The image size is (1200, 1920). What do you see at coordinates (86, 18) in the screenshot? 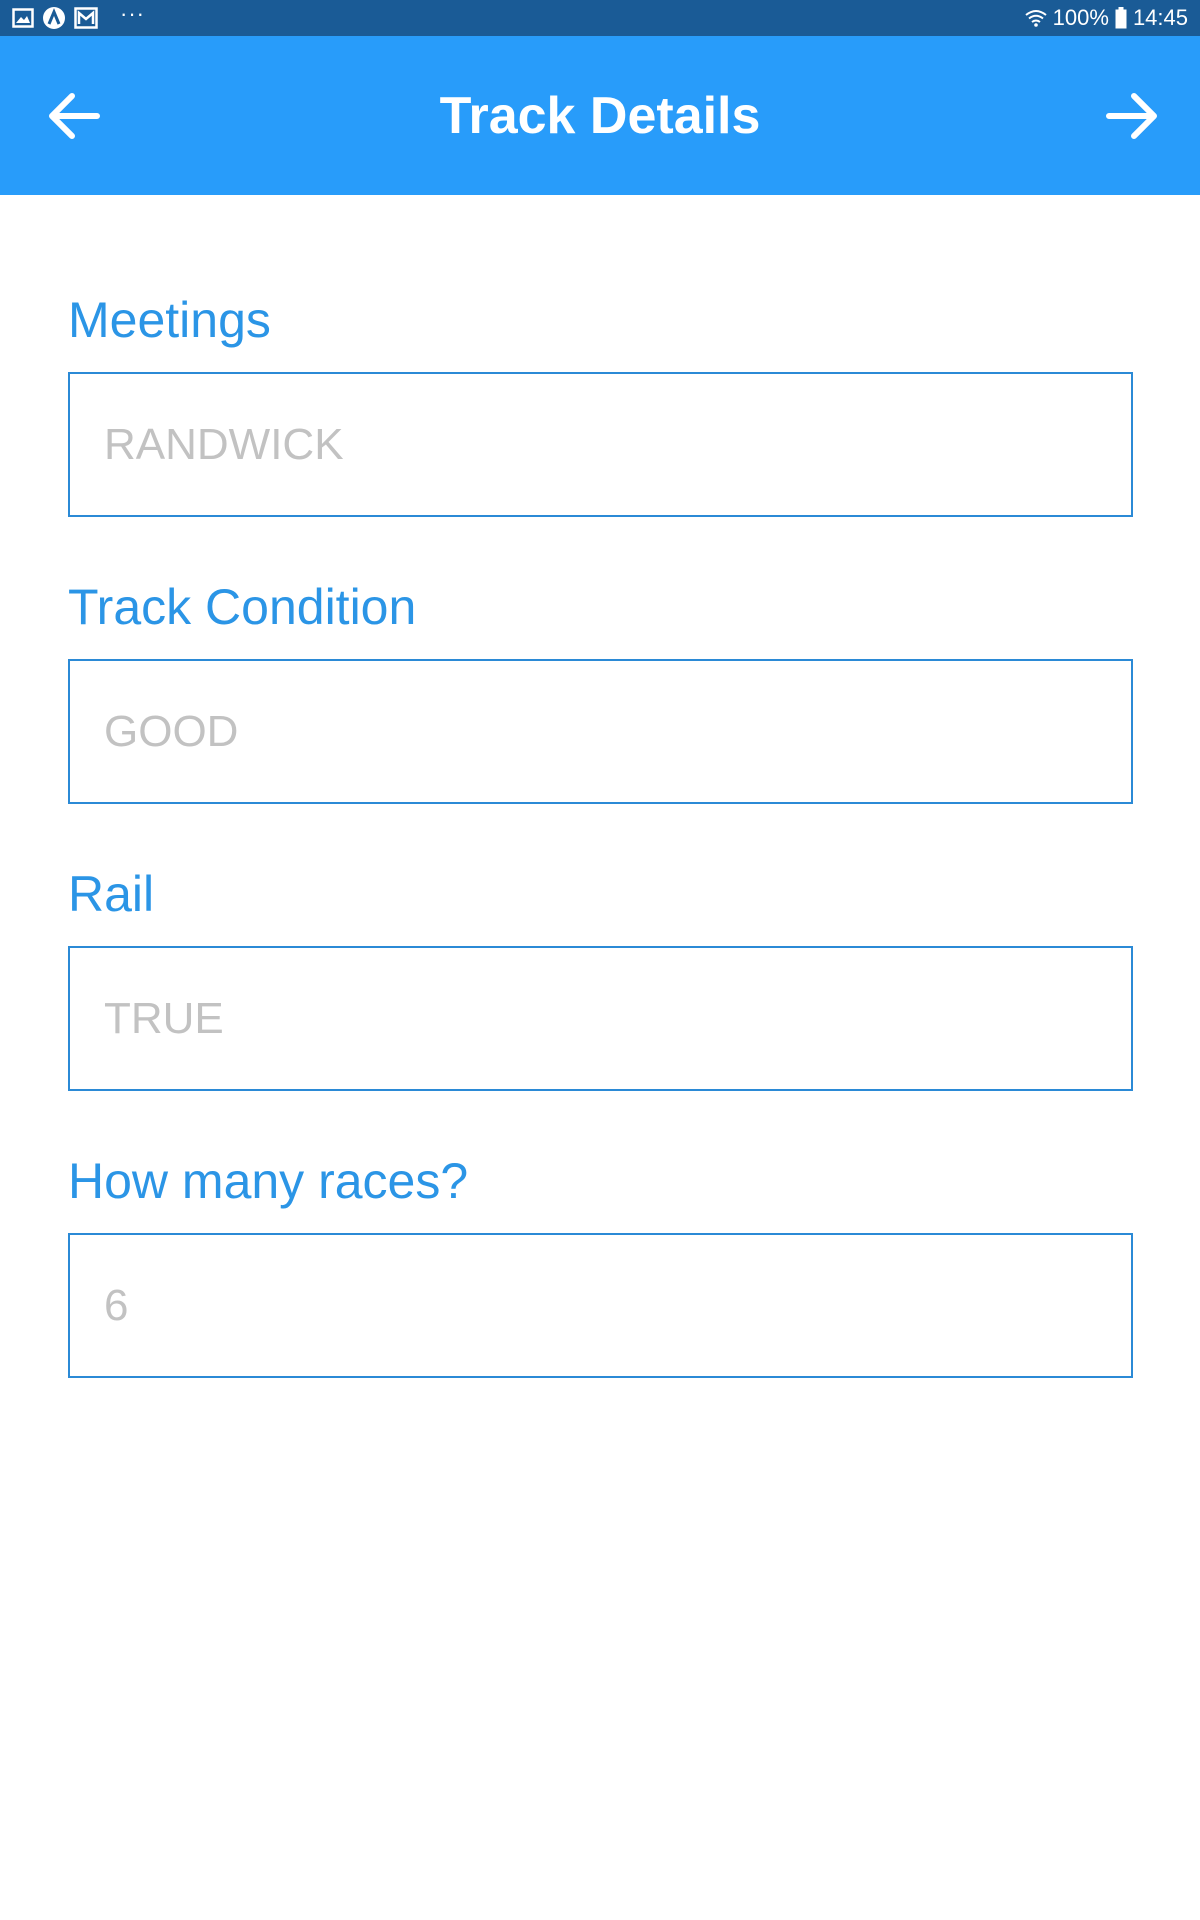
I see `mail-icon` at bounding box center [86, 18].